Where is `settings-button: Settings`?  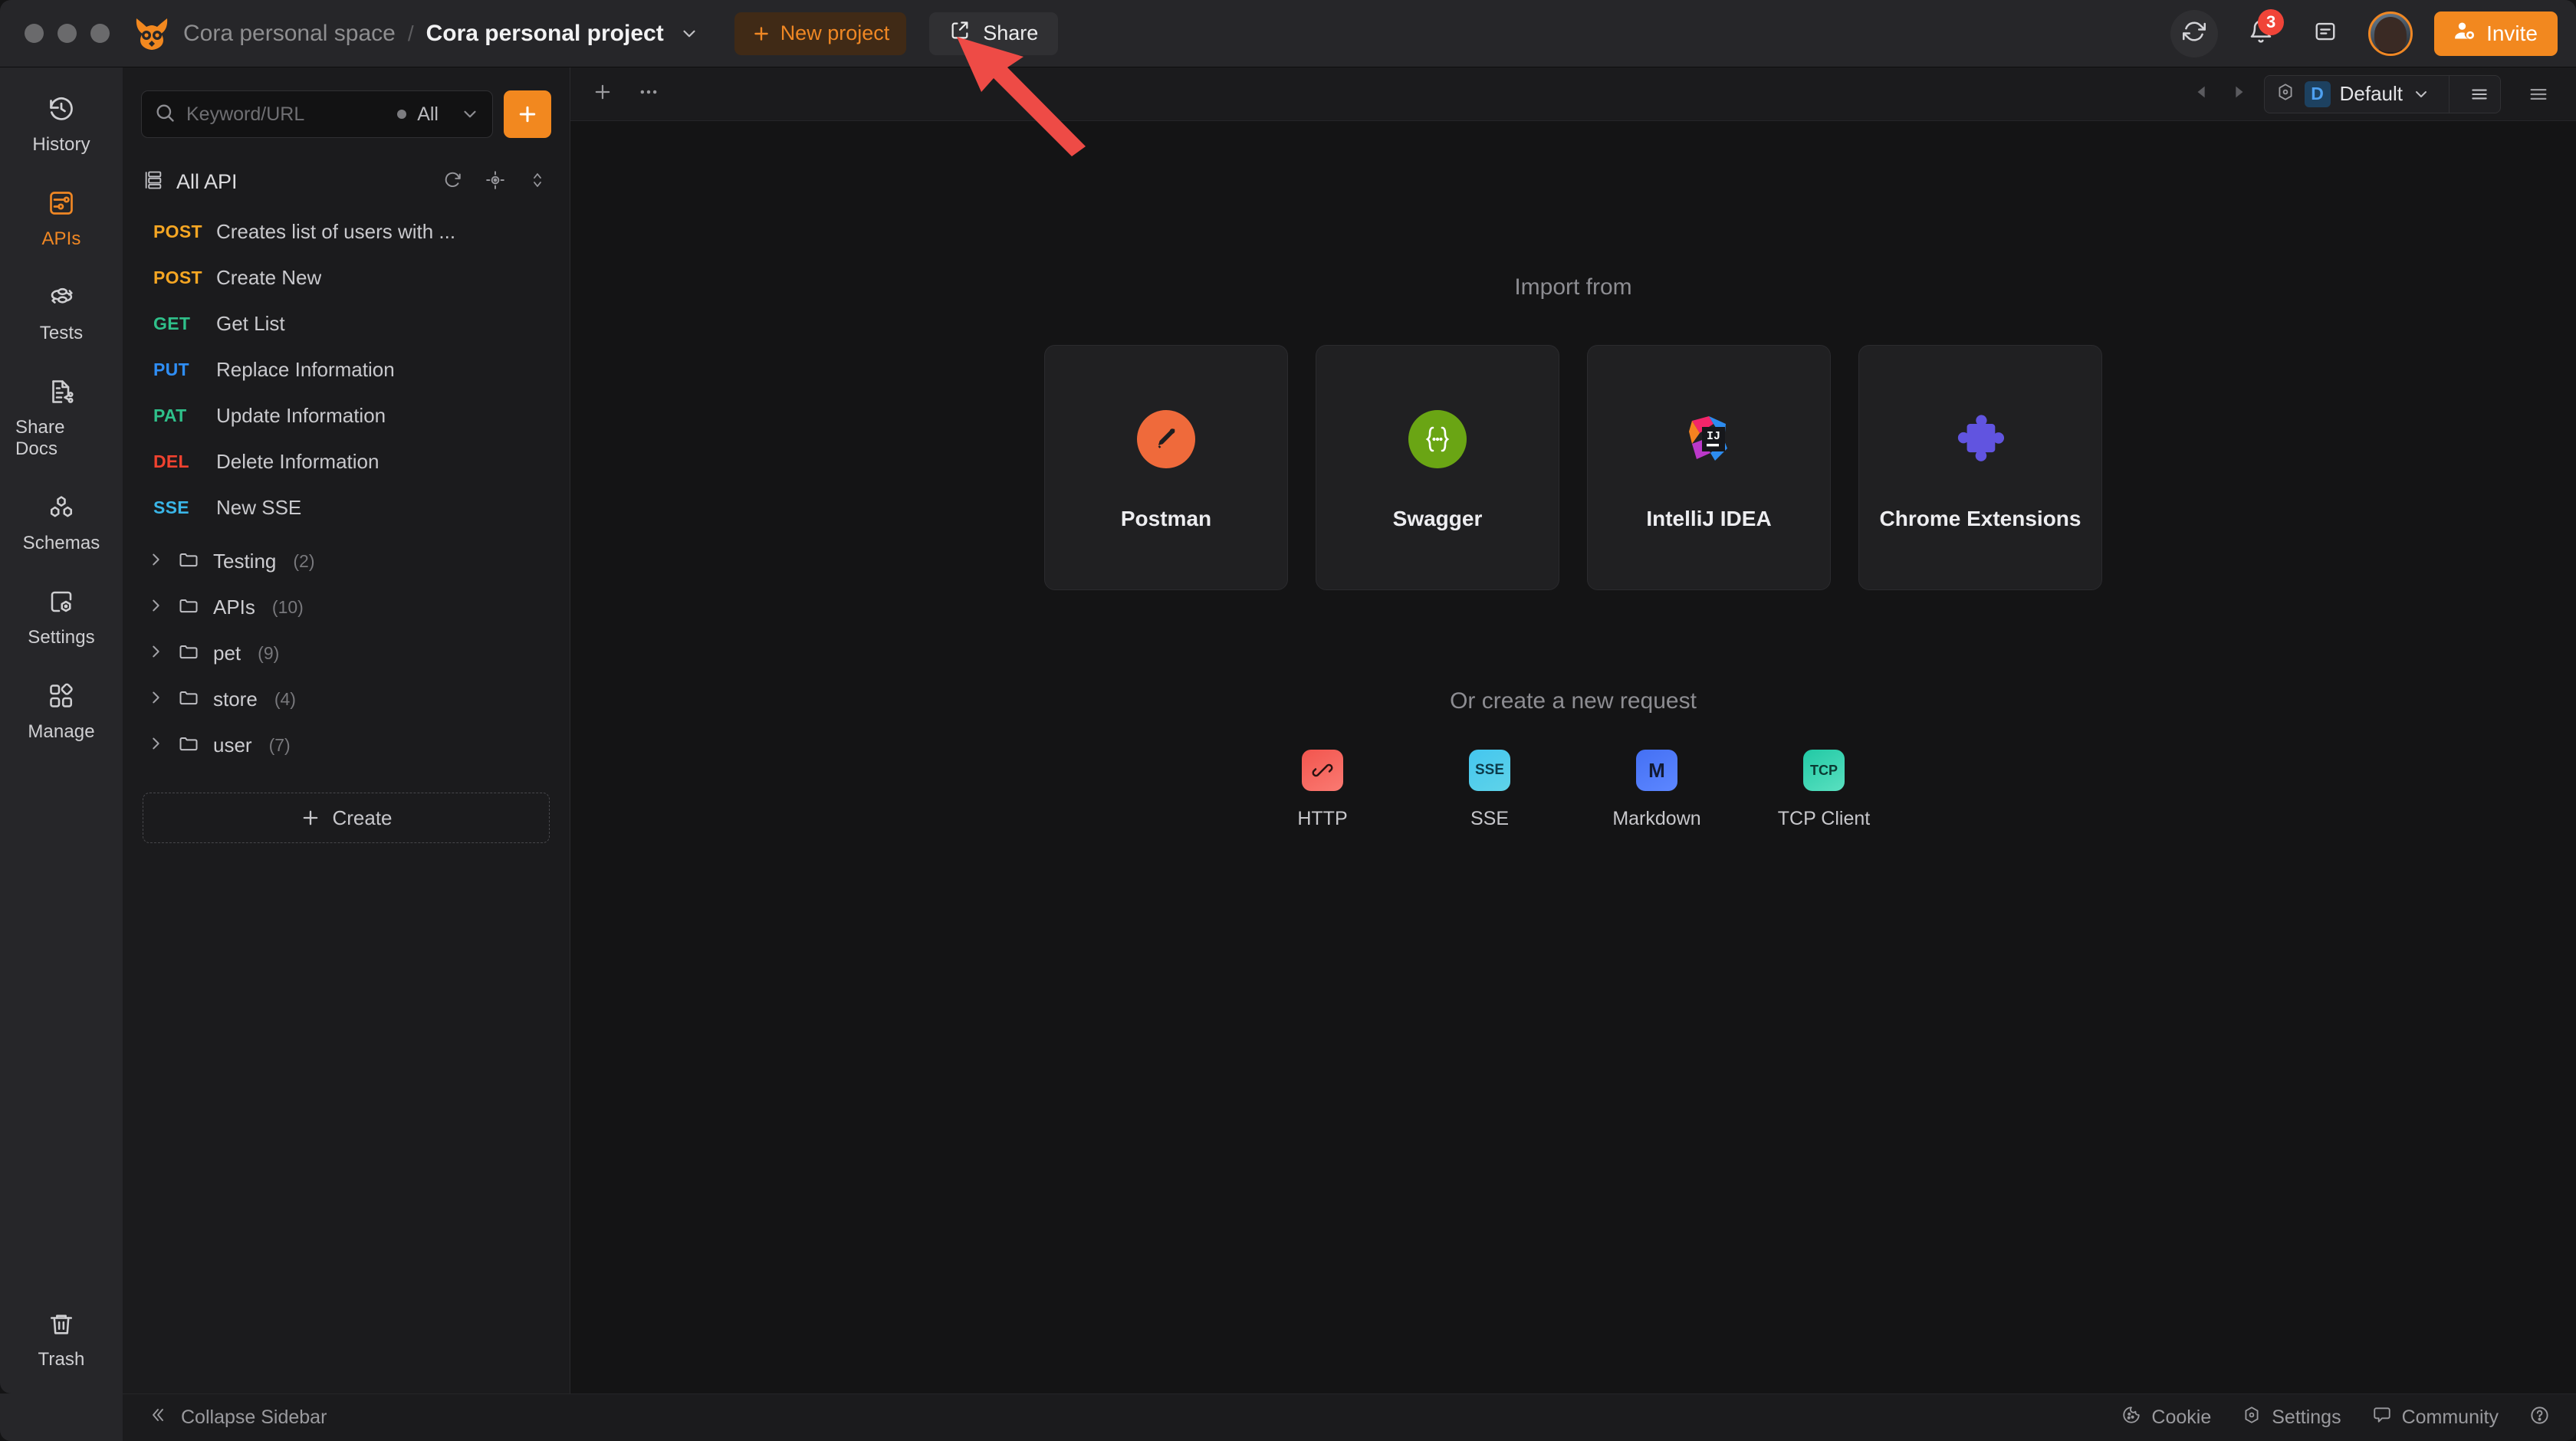 settings-button: Settings is located at coordinates (2292, 1417).